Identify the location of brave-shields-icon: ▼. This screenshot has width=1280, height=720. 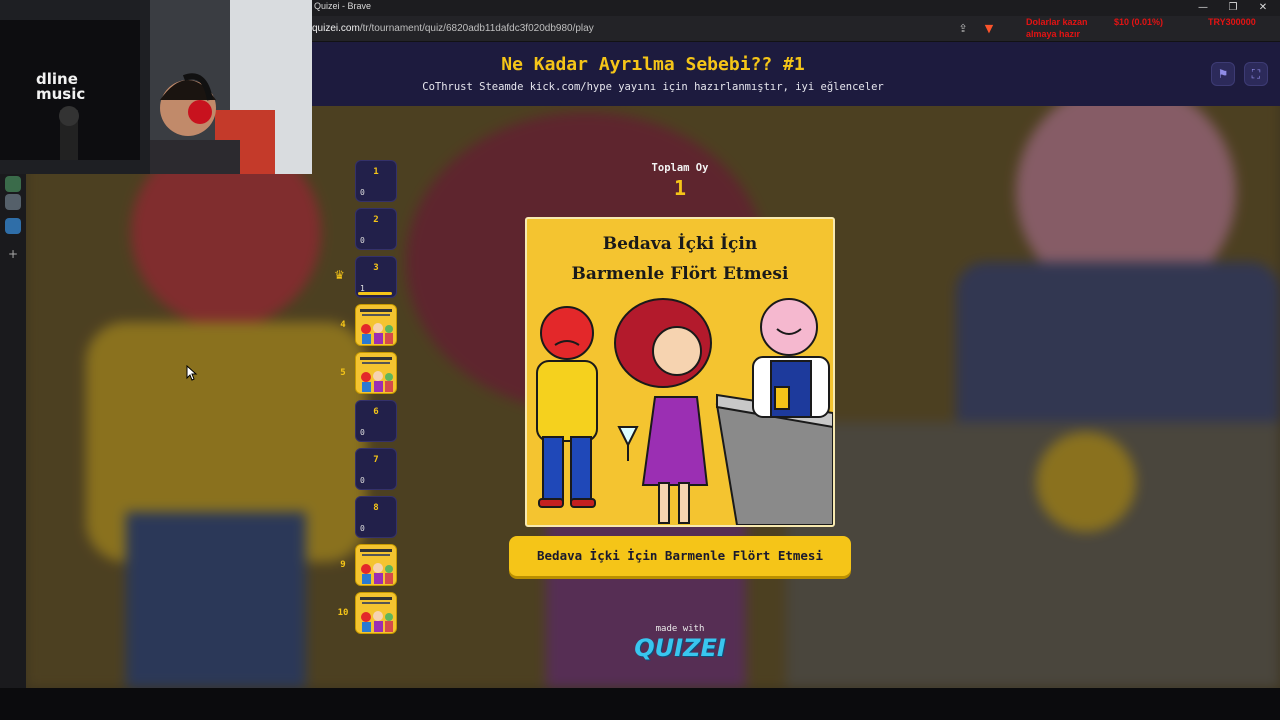
(989, 29).